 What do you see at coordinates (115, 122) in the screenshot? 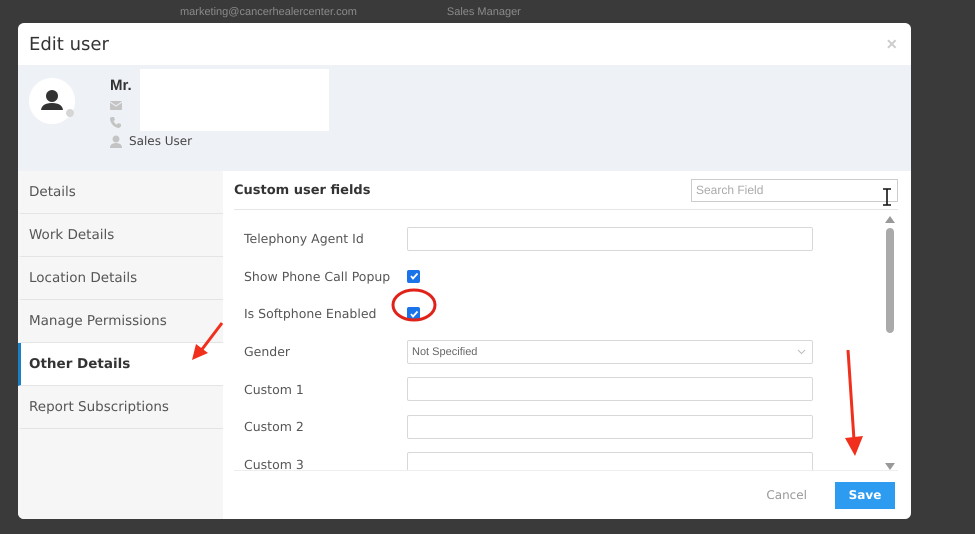
I see `phone-icon` at bounding box center [115, 122].